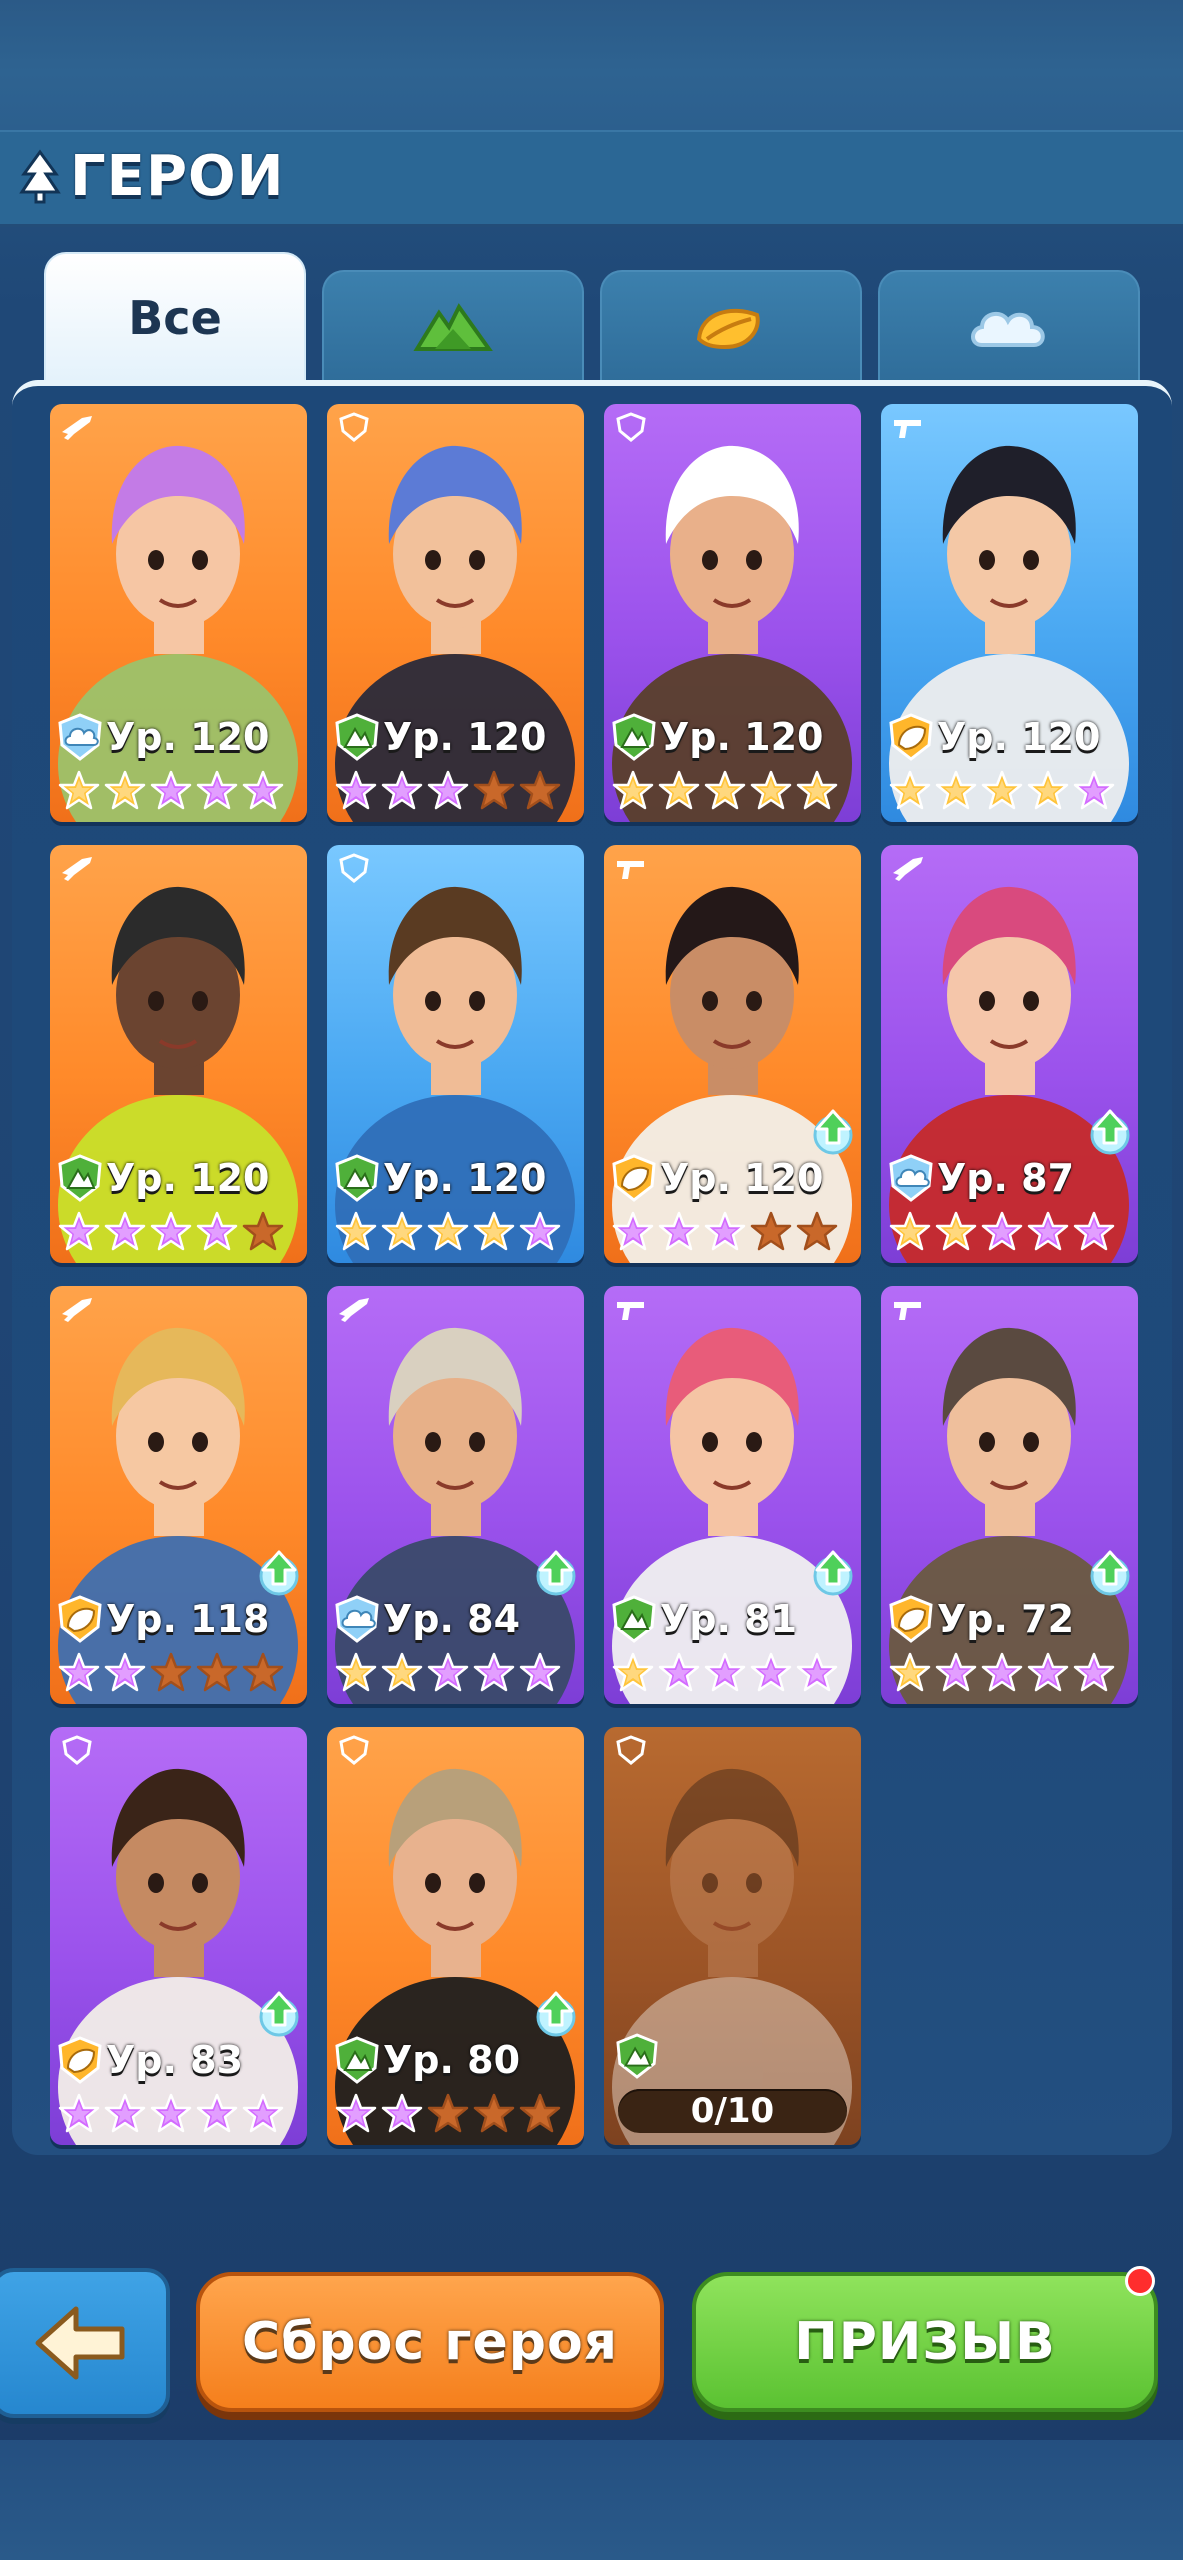 This screenshot has height=2560, width=1183. Describe the element at coordinates (178, 1495) in the screenshot. I see `hero-card: Ур. 118` at that location.